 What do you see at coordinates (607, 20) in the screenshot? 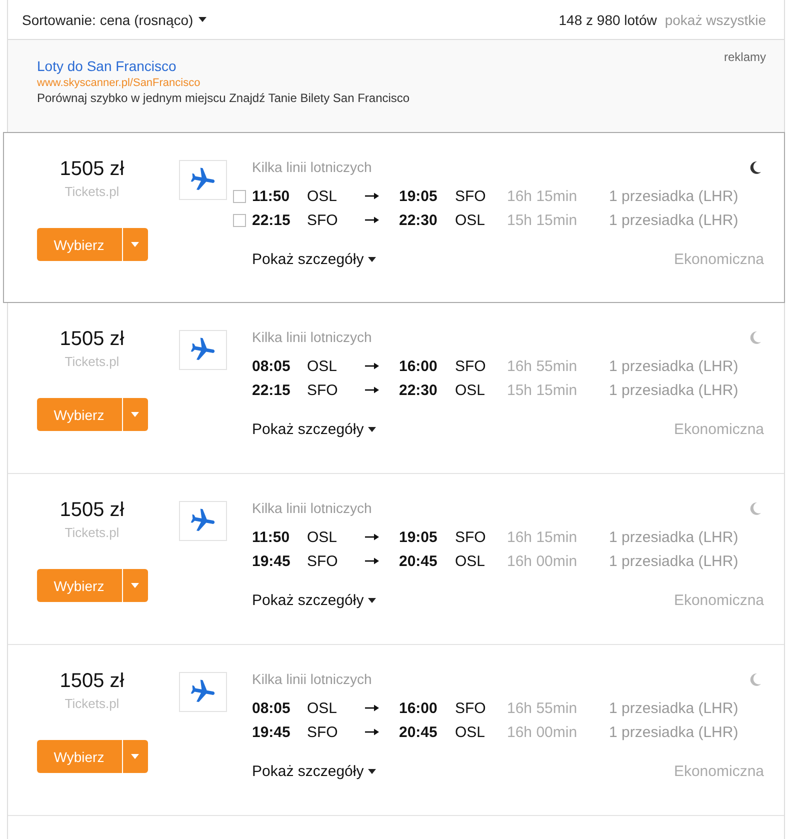
I see `result-count: 148 z 980 lotów` at bounding box center [607, 20].